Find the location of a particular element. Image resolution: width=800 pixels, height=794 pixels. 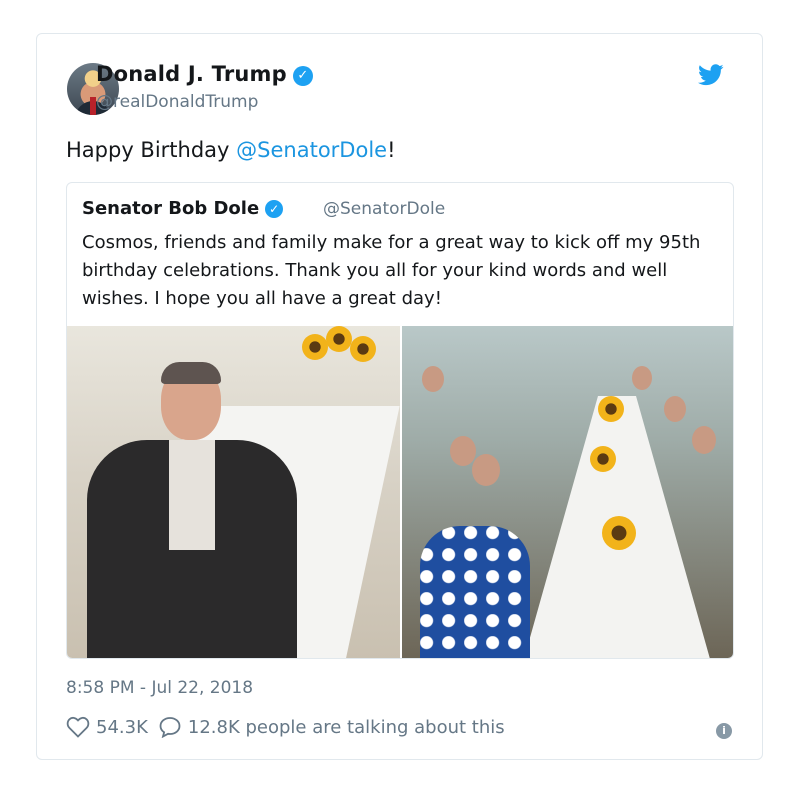

photo-man is located at coordinates (192, 510).